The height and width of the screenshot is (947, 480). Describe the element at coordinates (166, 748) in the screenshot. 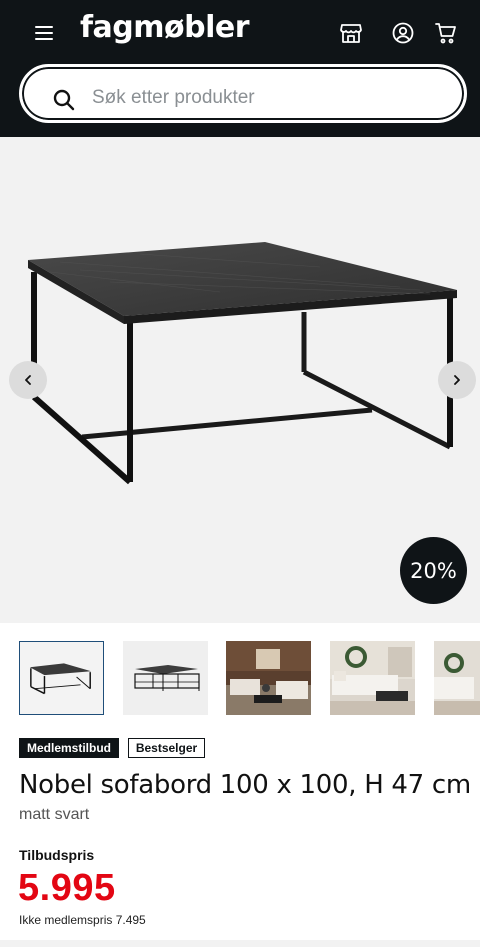

I see `bestseller-badge: Bestselger` at that location.